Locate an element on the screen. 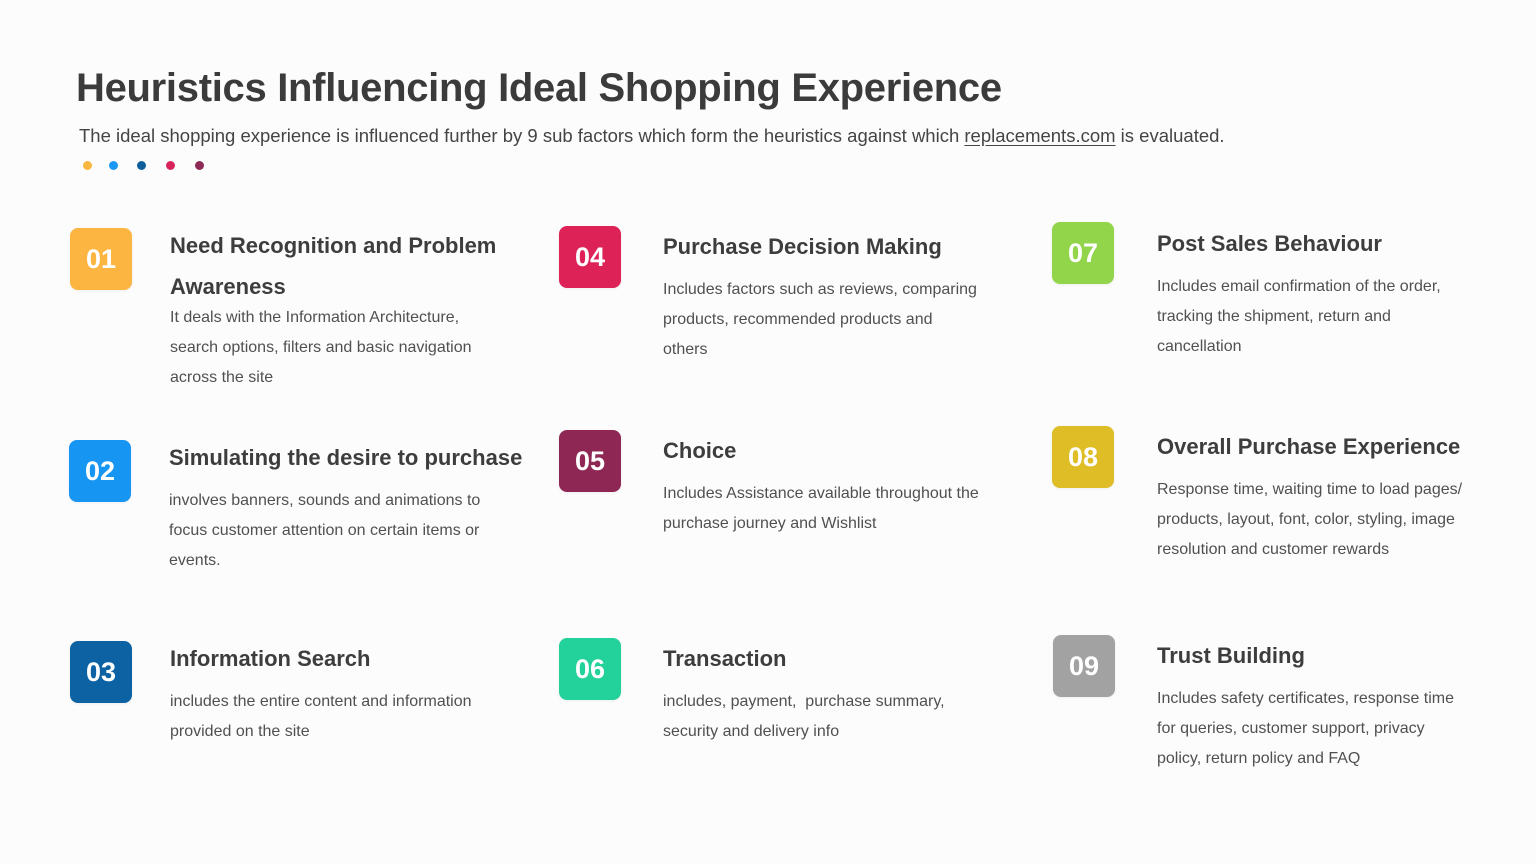 The width and height of the screenshot is (1536, 864). description-line: events. is located at coordinates (195, 560).